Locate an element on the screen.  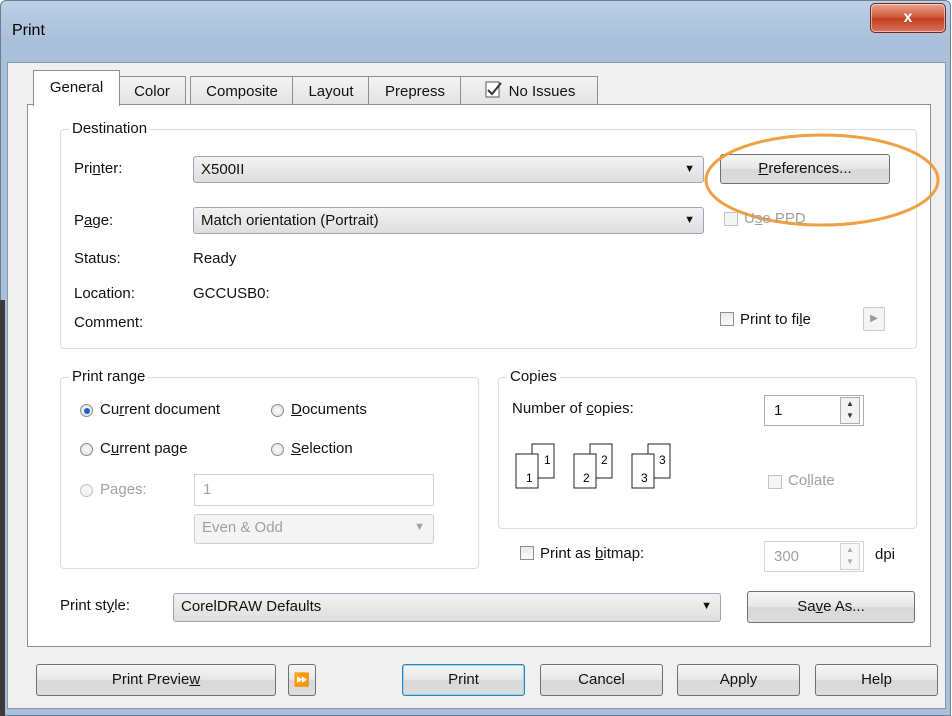
arrow-right-icon: ▶ is located at coordinates (874, 318).